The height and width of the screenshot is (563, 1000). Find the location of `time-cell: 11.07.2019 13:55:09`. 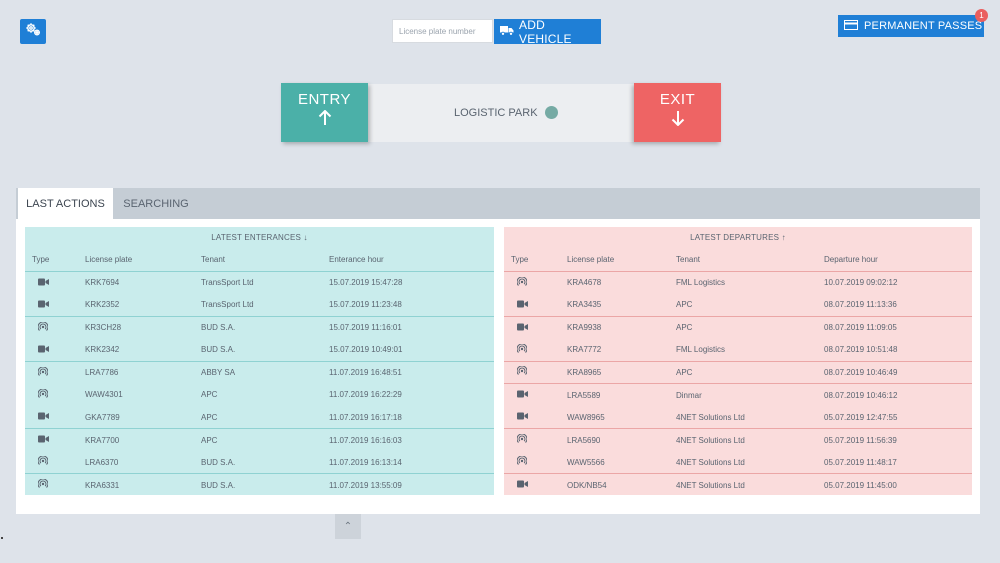

time-cell: 11.07.2019 13:55:09 is located at coordinates (411, 484).